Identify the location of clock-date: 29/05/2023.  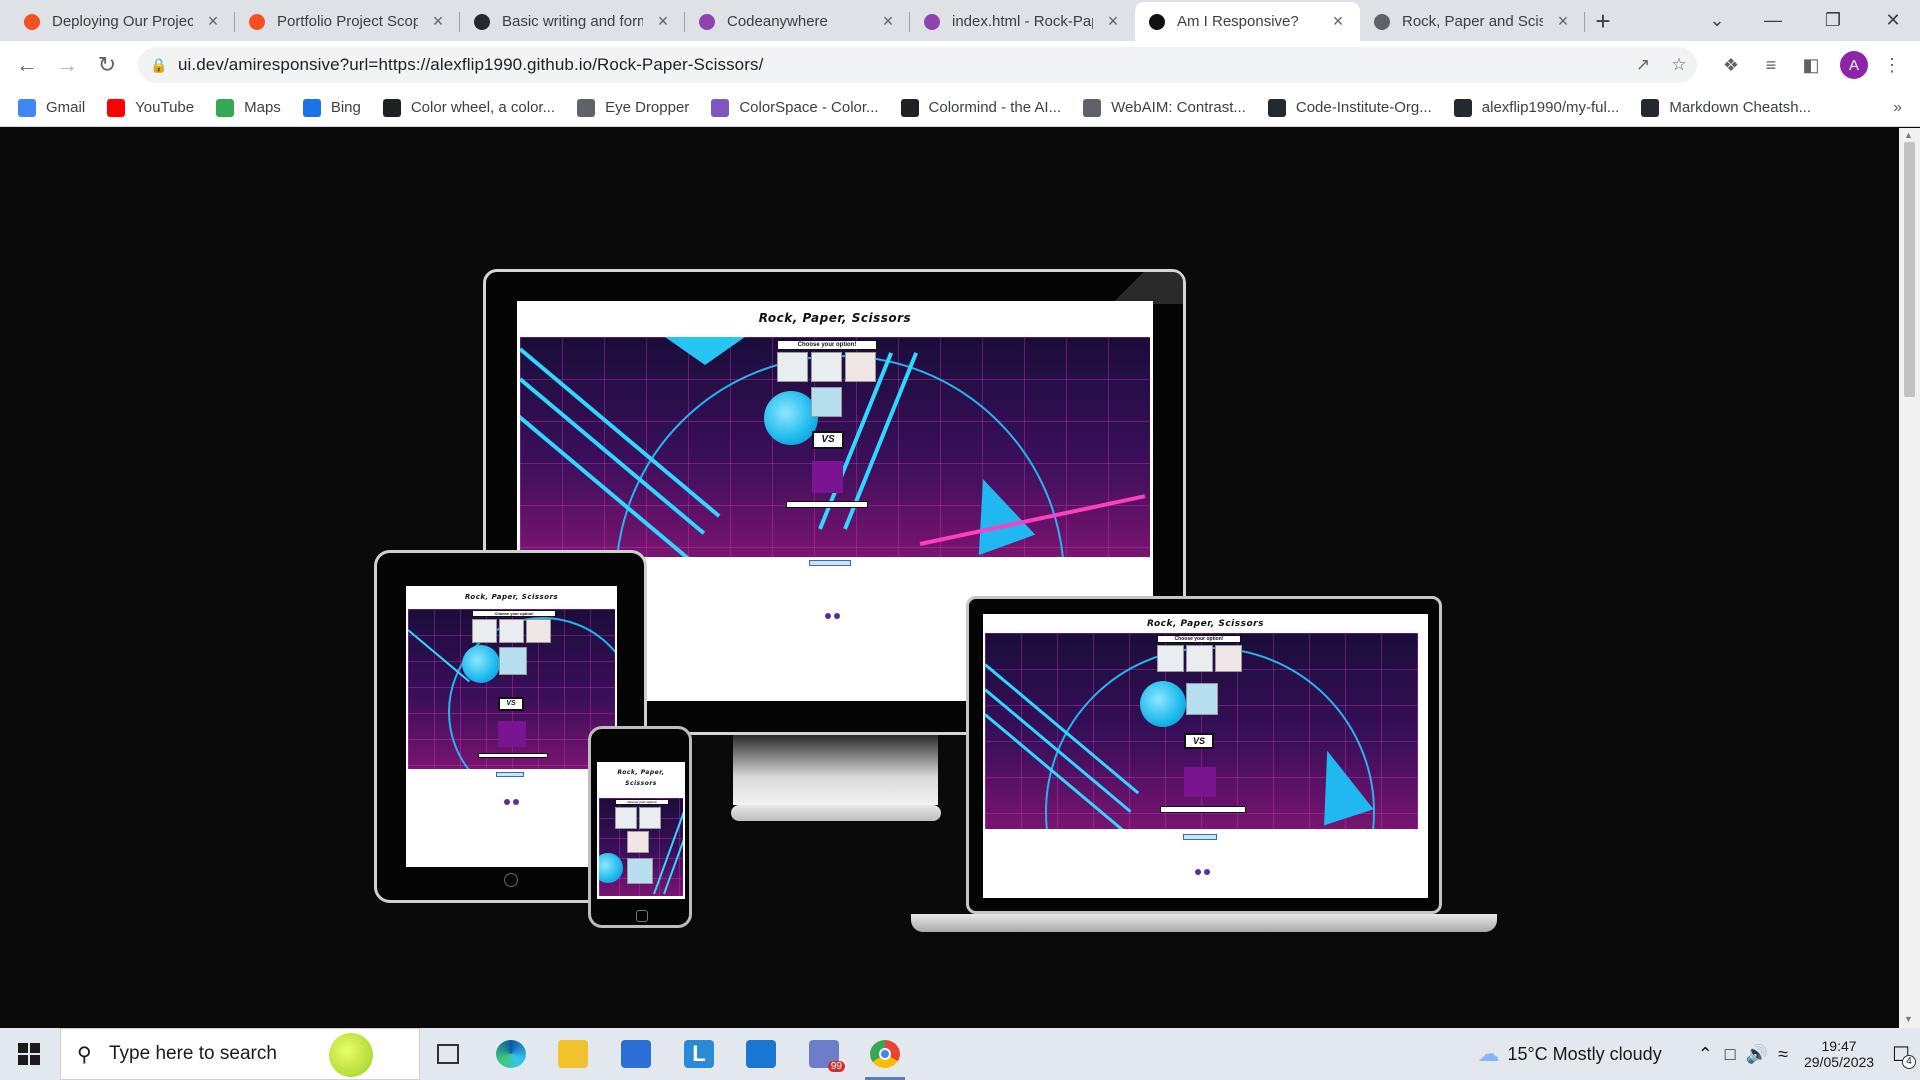
(1839, 1062).